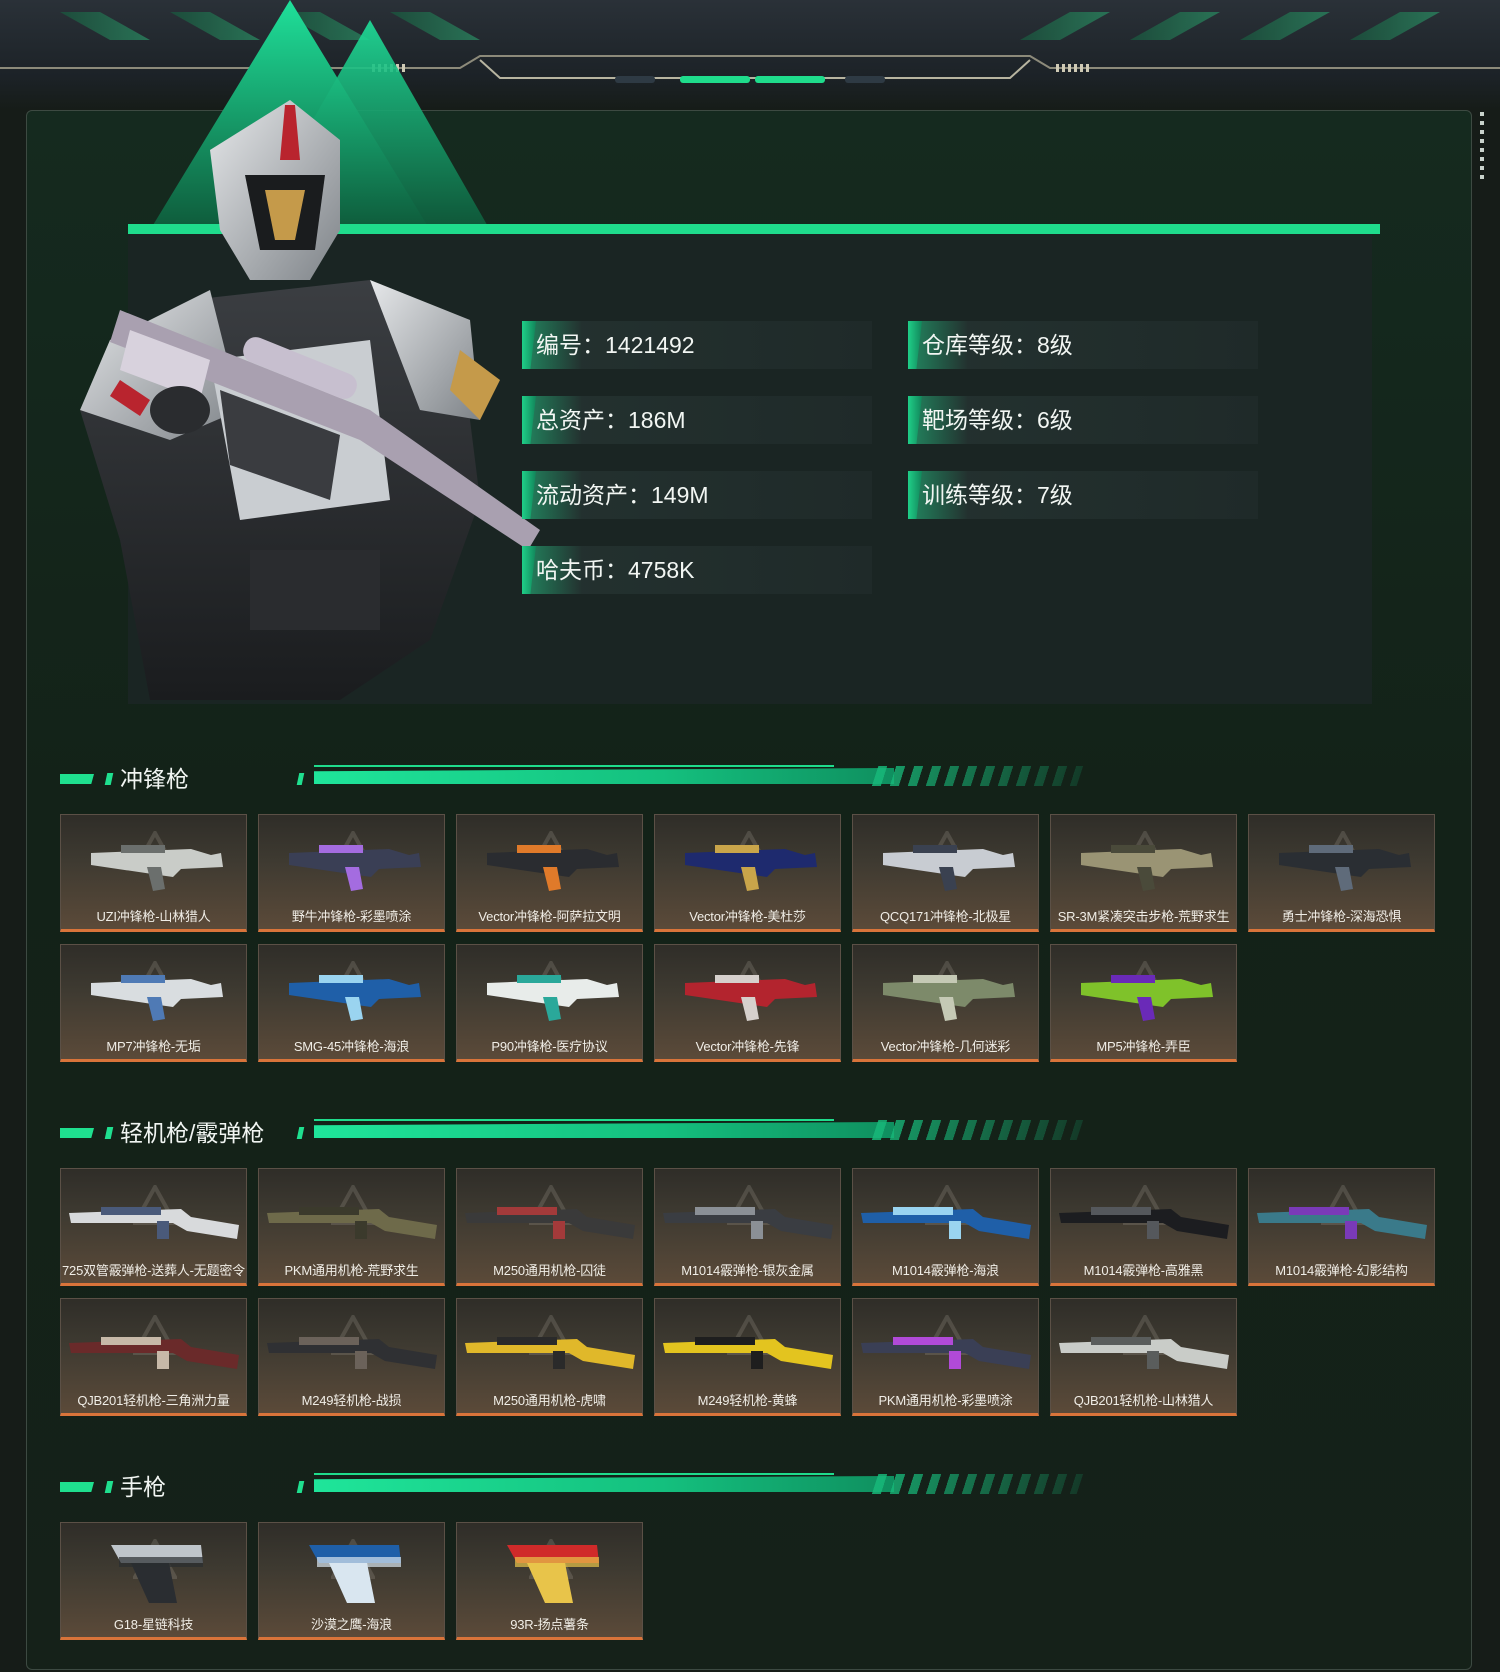 Image resolution: width=1500 pixels, height=1672 pixels. Describe the element at coordinates (153, 916) in the screenshot. I see `weapon-name: UZI冲锋枪-山林猎人` at that location.